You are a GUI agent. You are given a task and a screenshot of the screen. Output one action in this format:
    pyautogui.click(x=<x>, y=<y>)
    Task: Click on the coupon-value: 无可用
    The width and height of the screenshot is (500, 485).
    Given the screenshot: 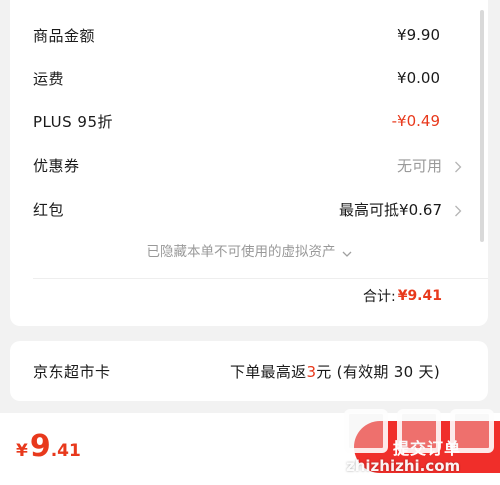 What is the action you would take?
    pyautogui.click(x=419, y=165)
    